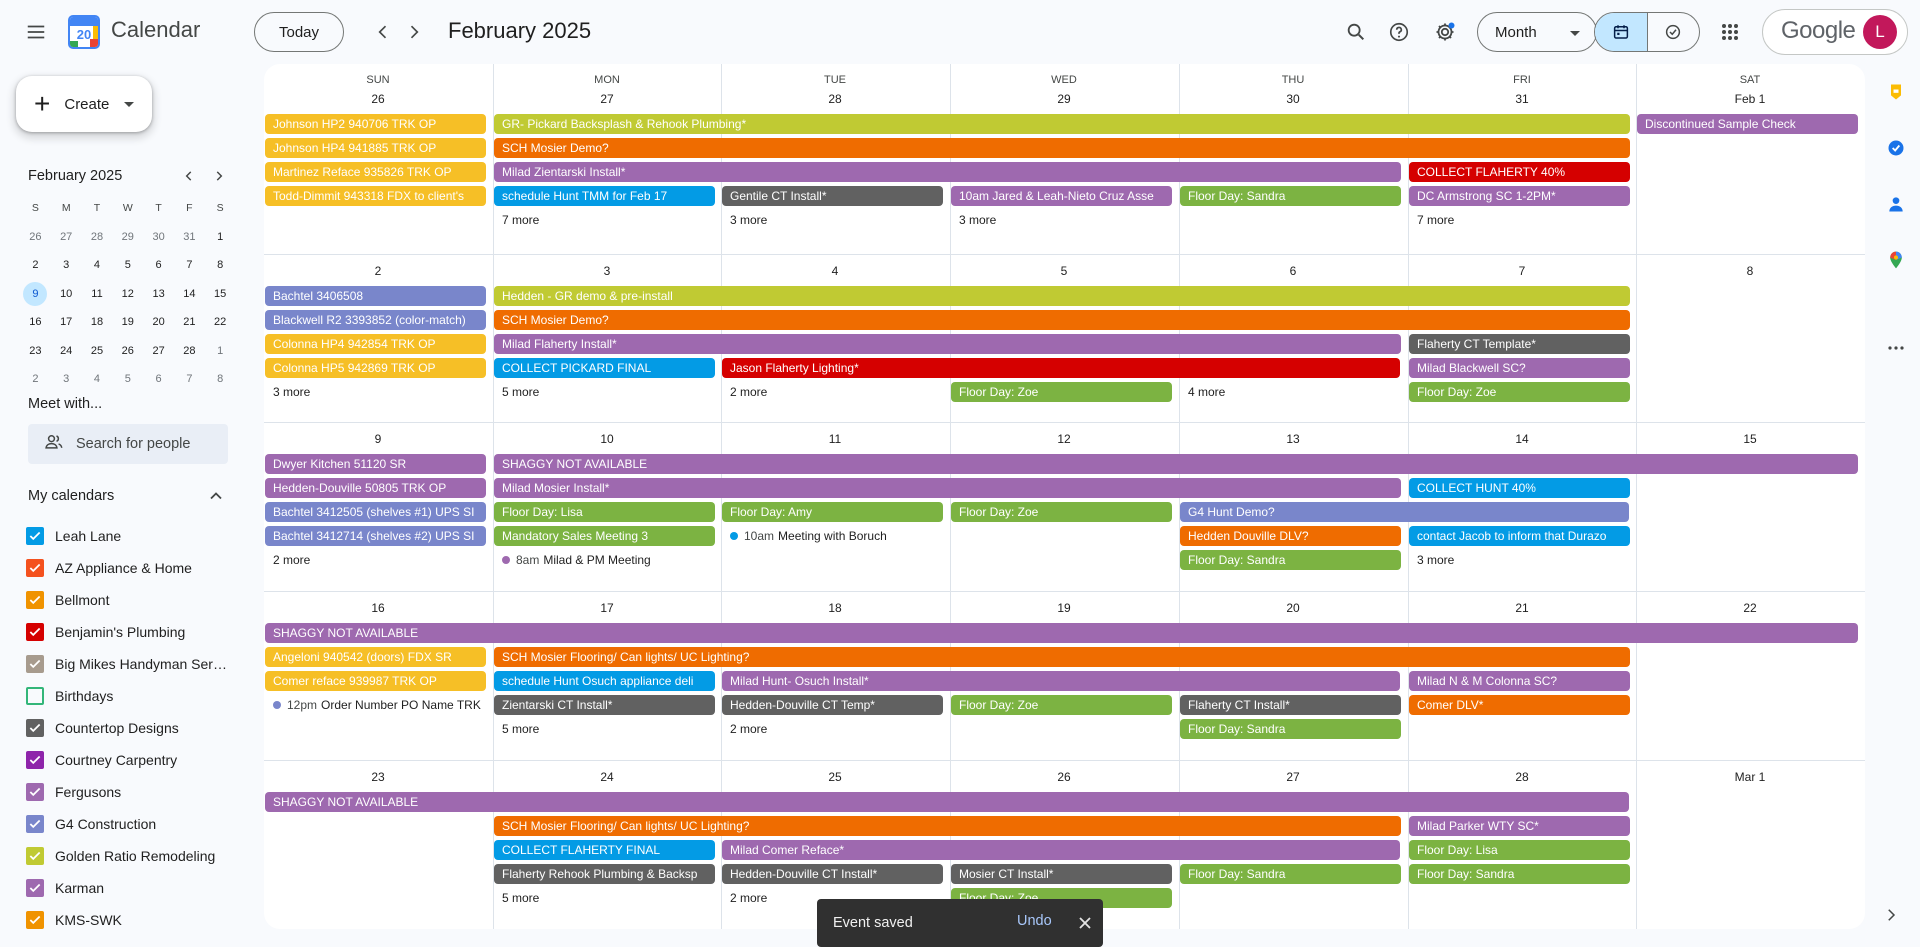 Image resolution: width=1920 pixels, height=947 pixels. What do you see at coordinates (607, 777) in the screenshot?
I see `day-number: 24` at bounding box center [607, 777].